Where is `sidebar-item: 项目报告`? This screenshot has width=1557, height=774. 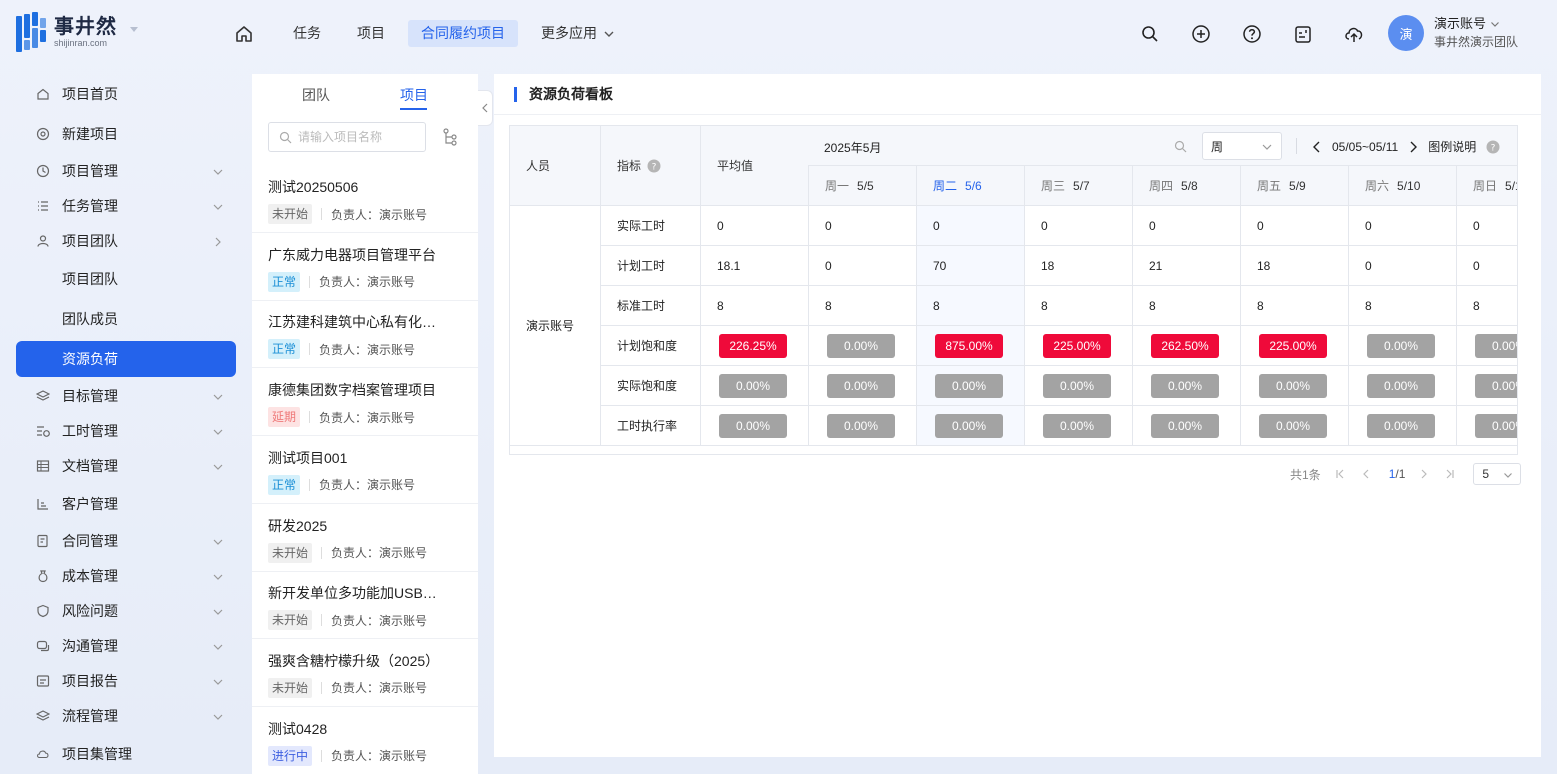 sidebar-item: 项目报告 is located at coordinates (126, 681).